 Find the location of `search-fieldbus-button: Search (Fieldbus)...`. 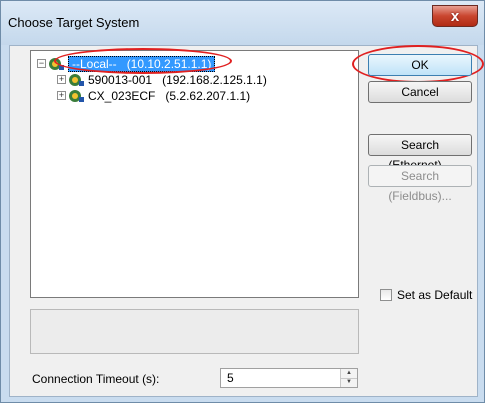

search-fieldbus-button: Search (Fieldbus)... is located at coordinates (420, 184).